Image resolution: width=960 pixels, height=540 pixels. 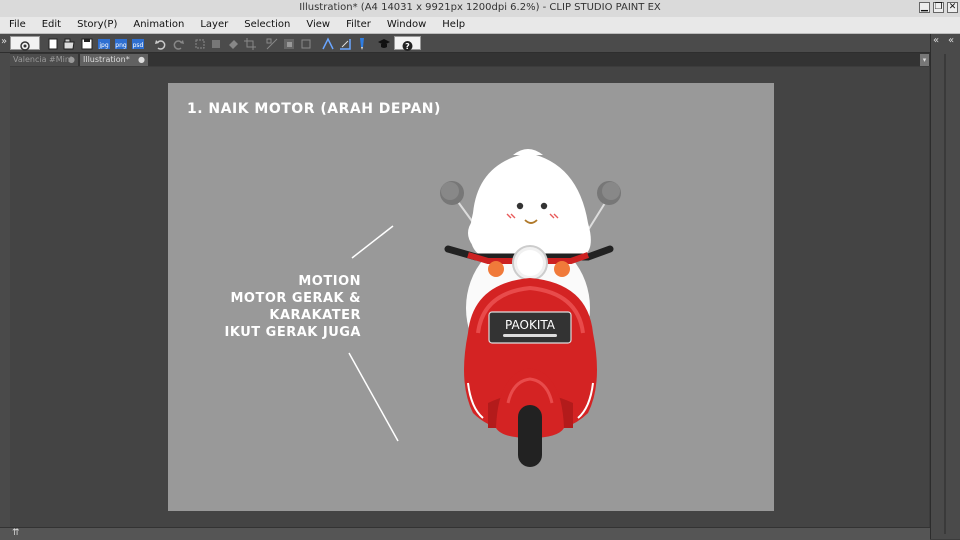 What do you see at coordinates (480, 43) in the screenshot?
I see `command-bar: » jpg png psd ?` at bounding box center [480, 43].